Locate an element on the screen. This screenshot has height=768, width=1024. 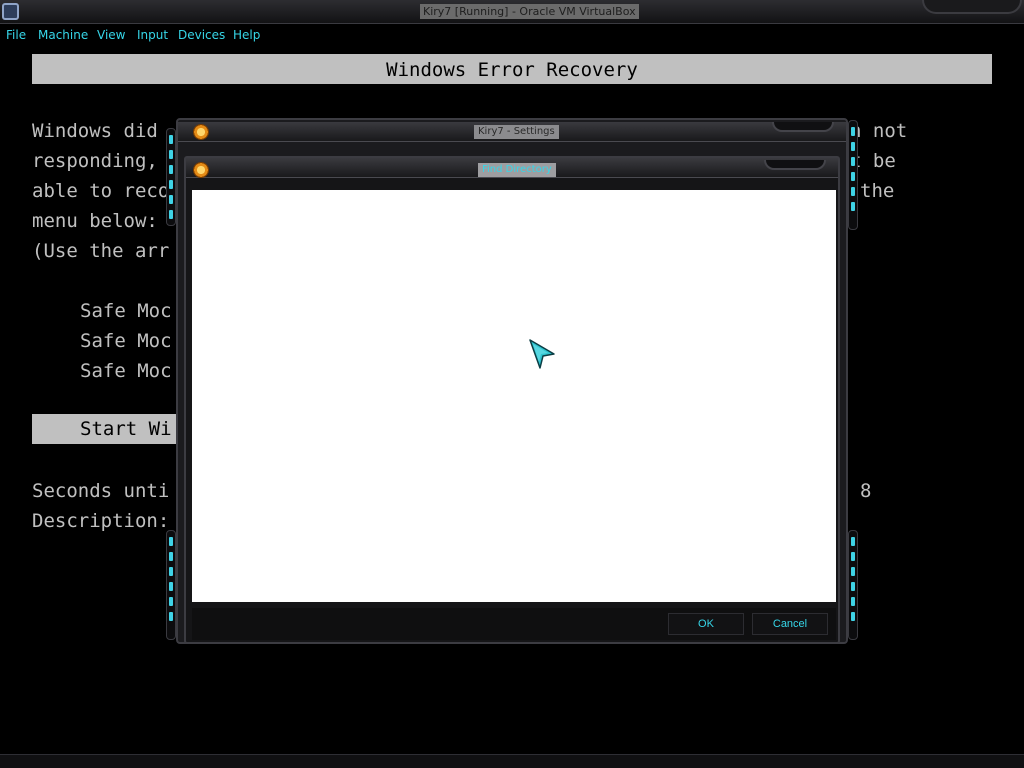
recovery-option-safe-mode-2: Safe Moc is located at coordinates (126, 341).